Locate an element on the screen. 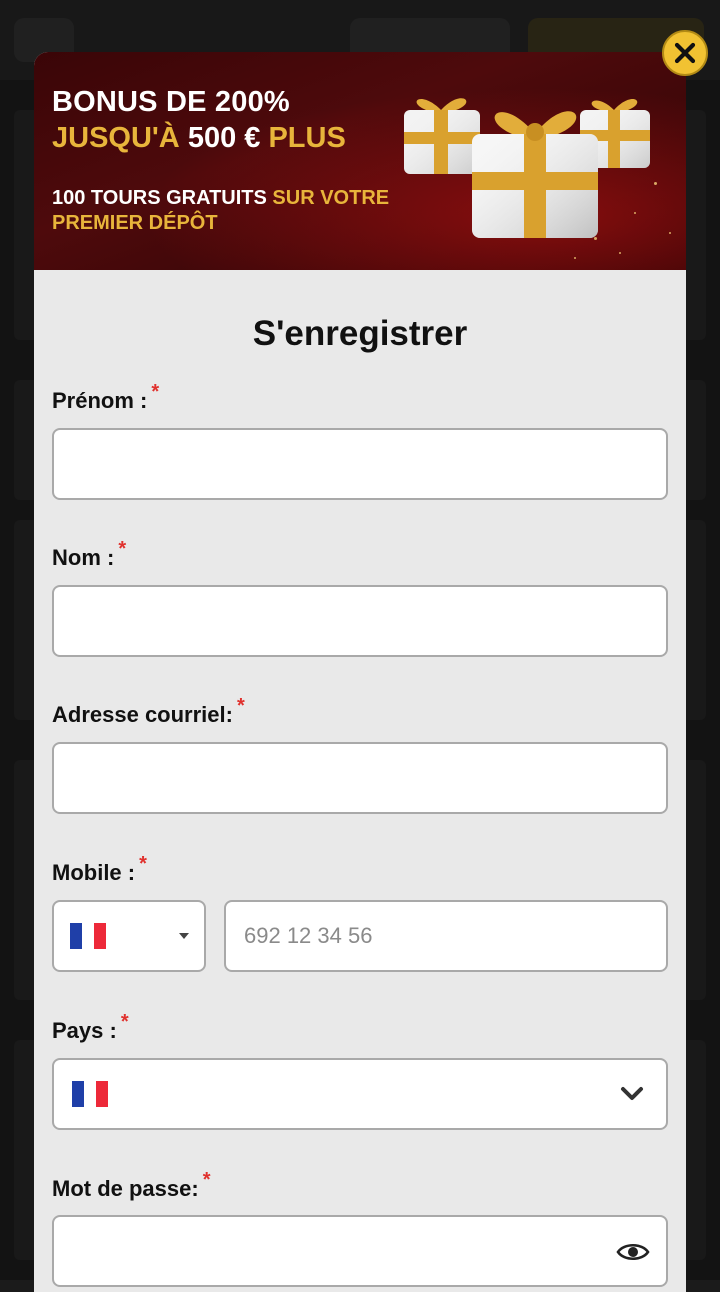  email-input is located at coordinates (360, 778).